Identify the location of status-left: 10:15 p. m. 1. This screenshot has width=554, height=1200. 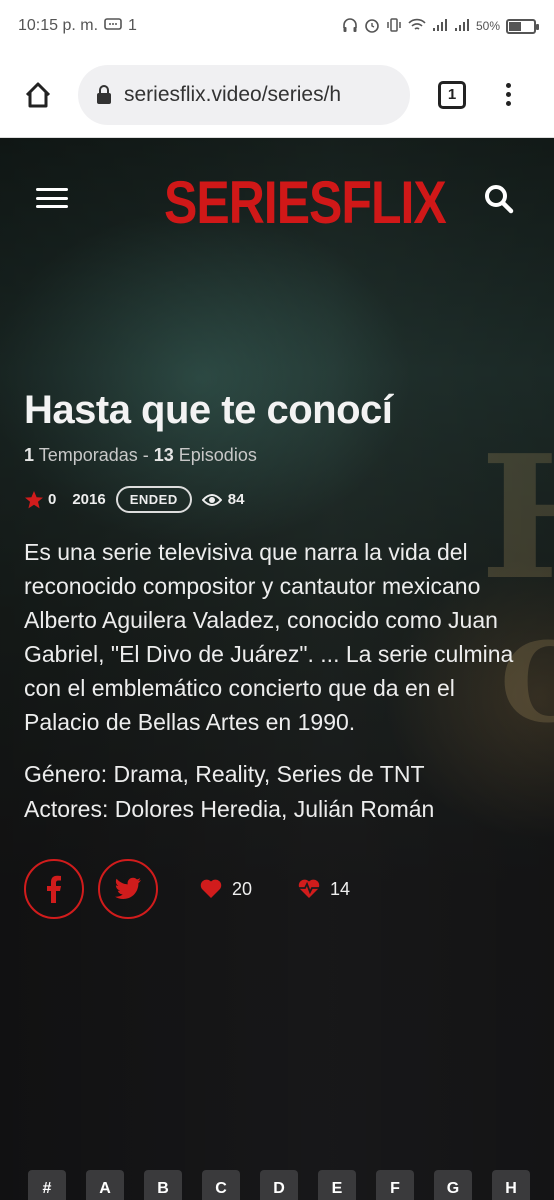
(77, 26).